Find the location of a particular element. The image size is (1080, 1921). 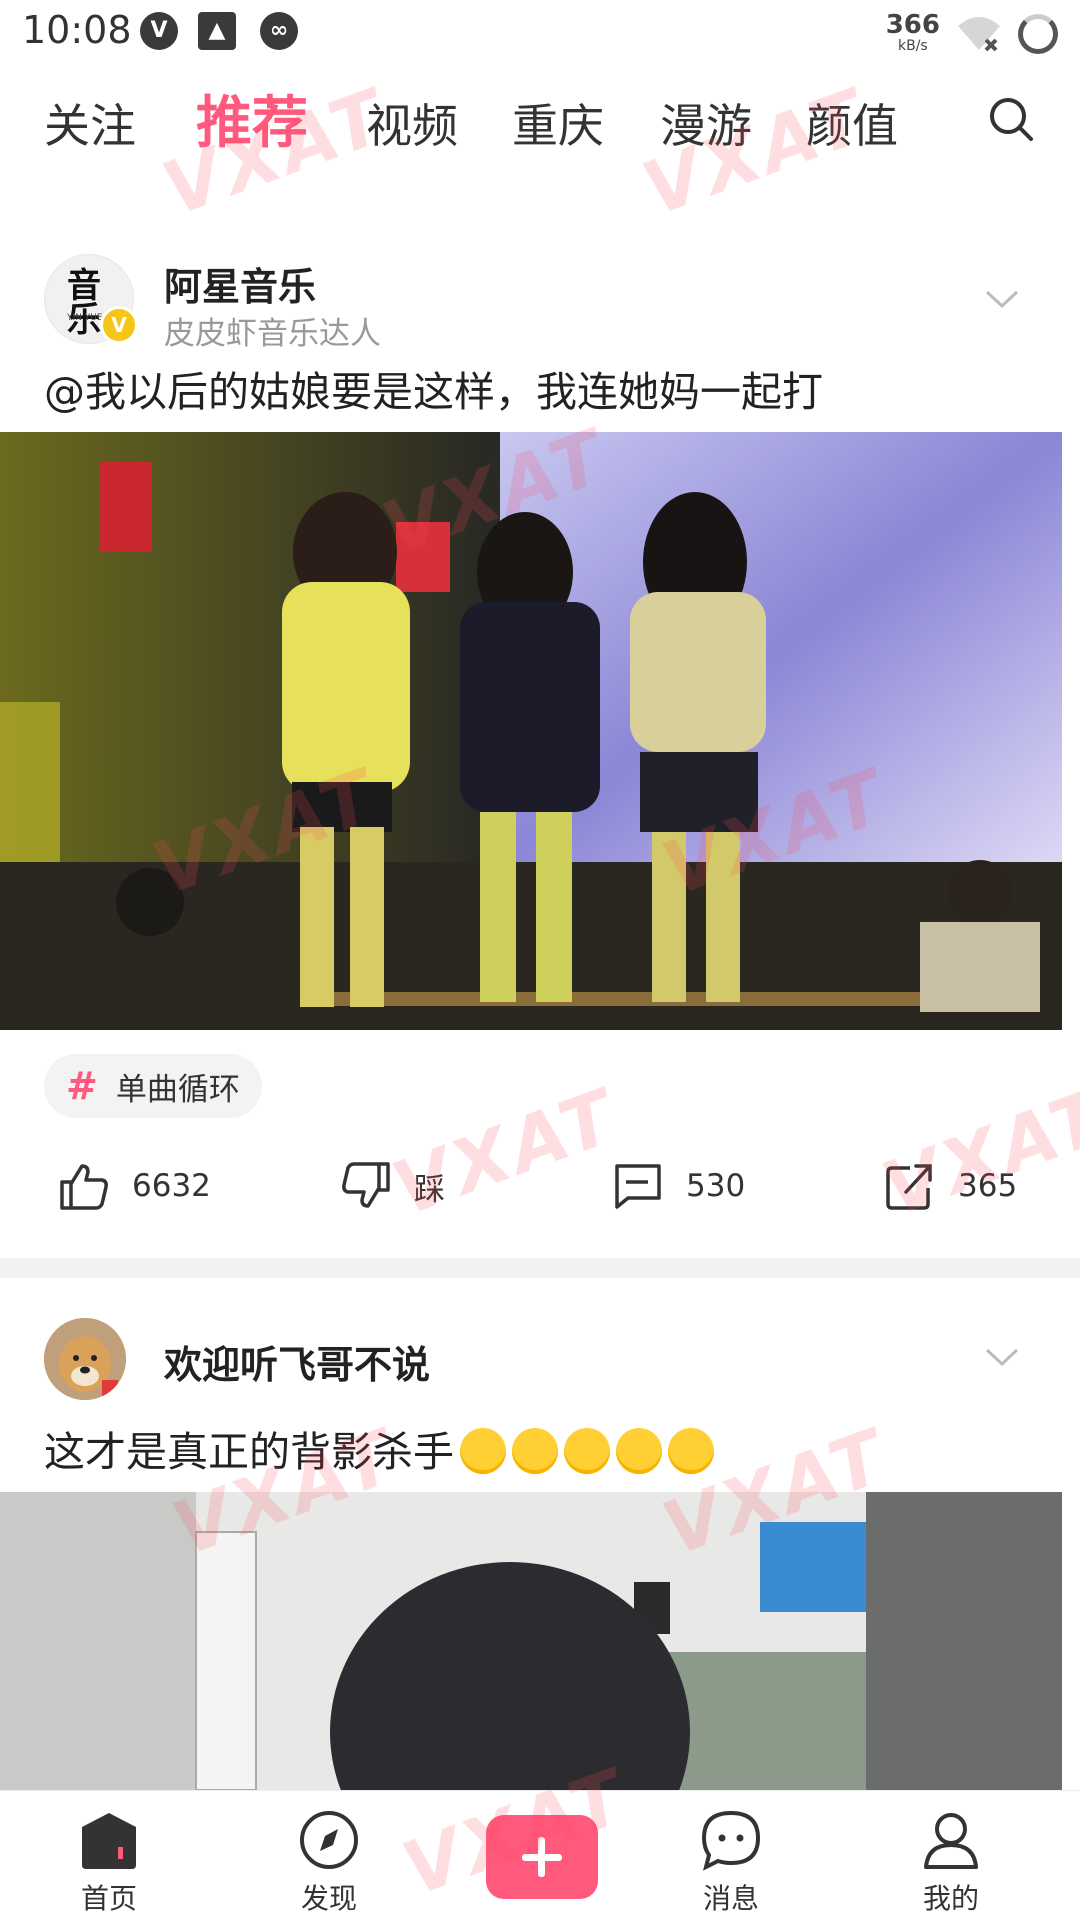

nav-messages: 消息 is located at coordinates (731, 1854).